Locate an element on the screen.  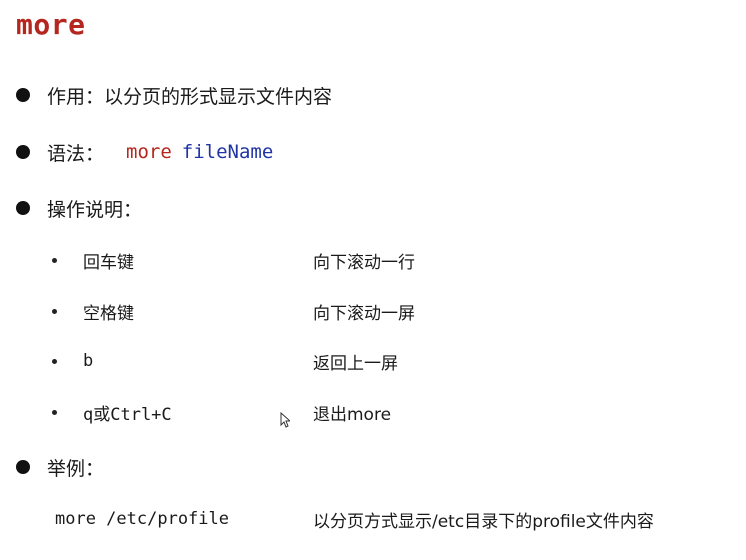
syntax-label: 语法： is located at coordinates (76, 153).